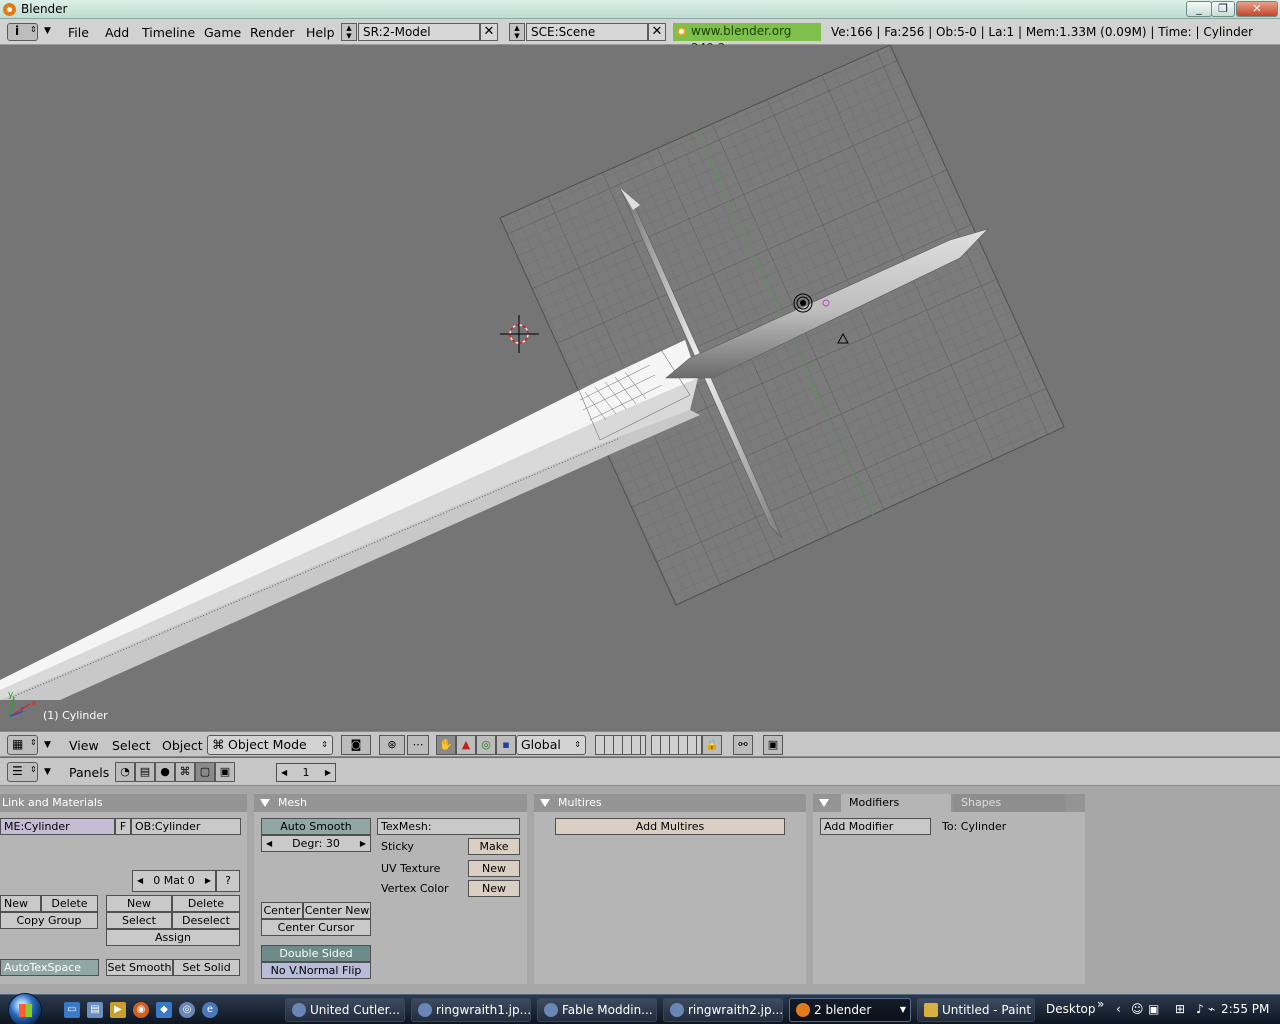 Image resolution: width=1280 pixels, height=1024 pixels. What do you see at coordinates (20, 903) in the screenshot?
I see `new-vertex-group-button: New` at bounding box center [20, 903].